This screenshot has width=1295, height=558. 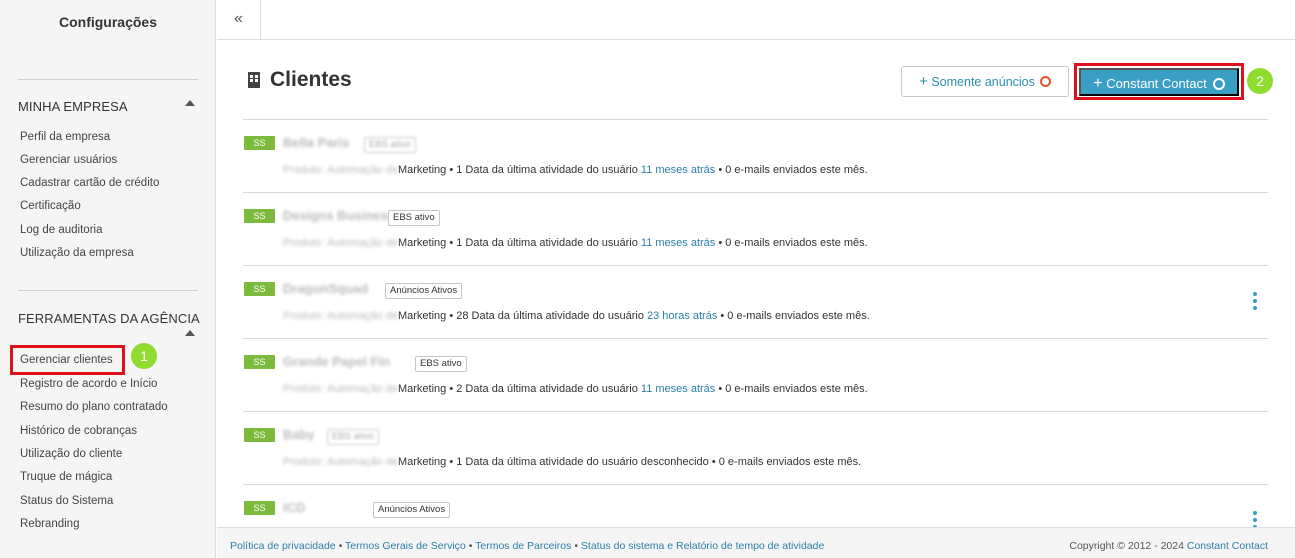 I want to click on step-badge-1: 1, so click(x=144, y=356).